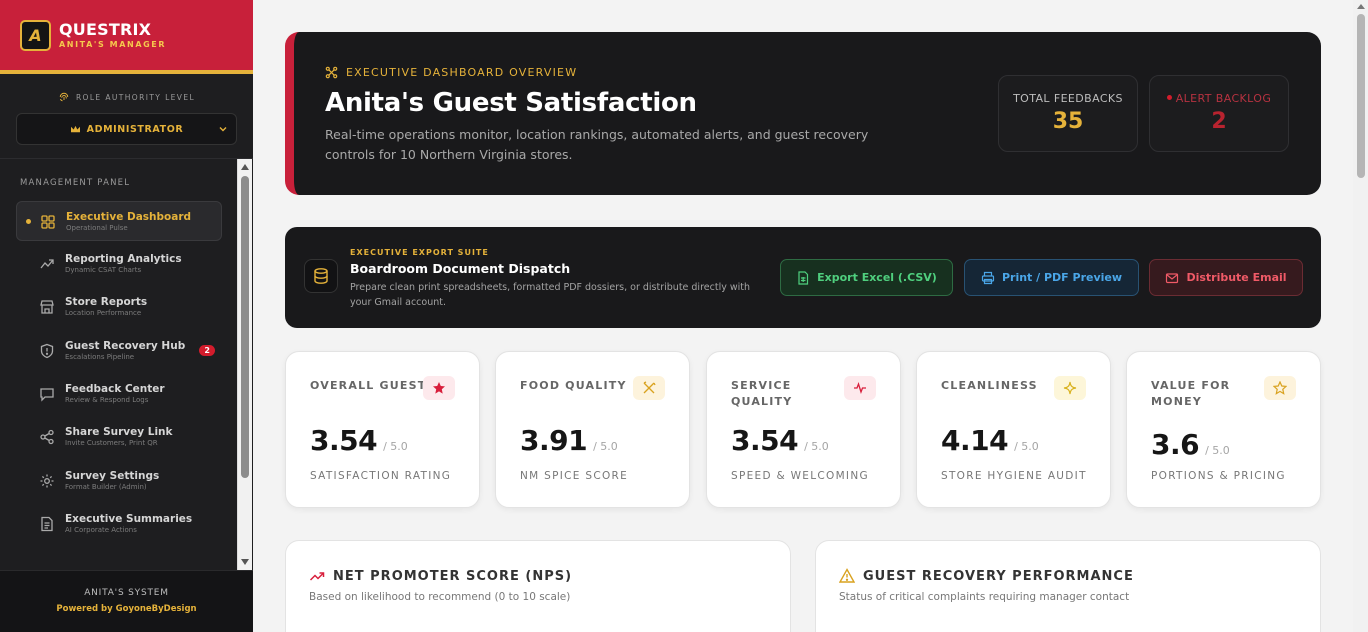  I want to click on nav-title: Guest Recovery Hub, so click(125, 346).